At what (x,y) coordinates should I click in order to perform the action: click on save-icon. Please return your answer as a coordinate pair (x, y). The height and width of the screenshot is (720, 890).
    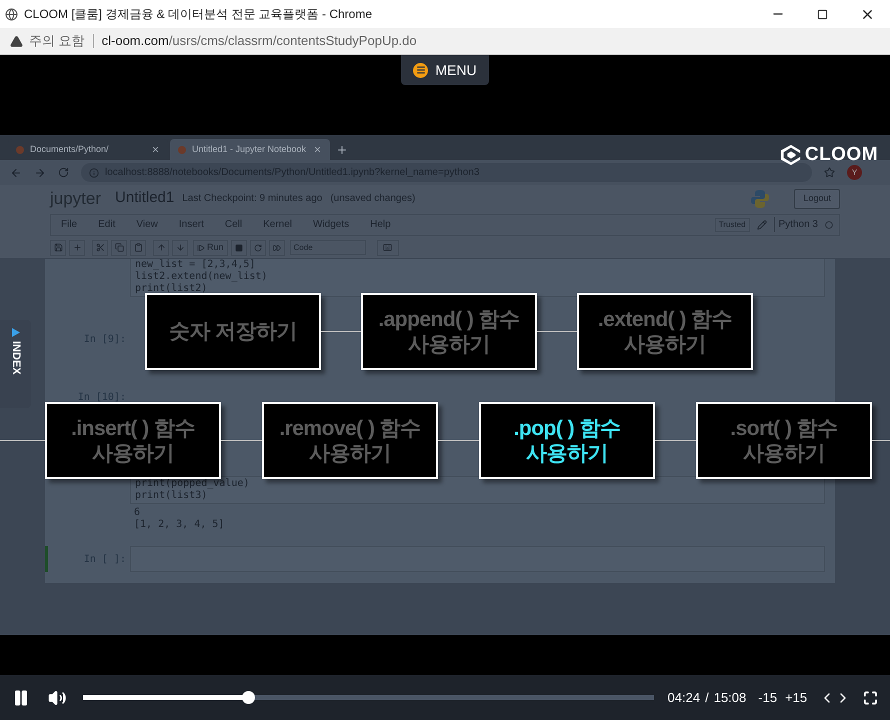
    Looking at the image, I should click on (58, 247).